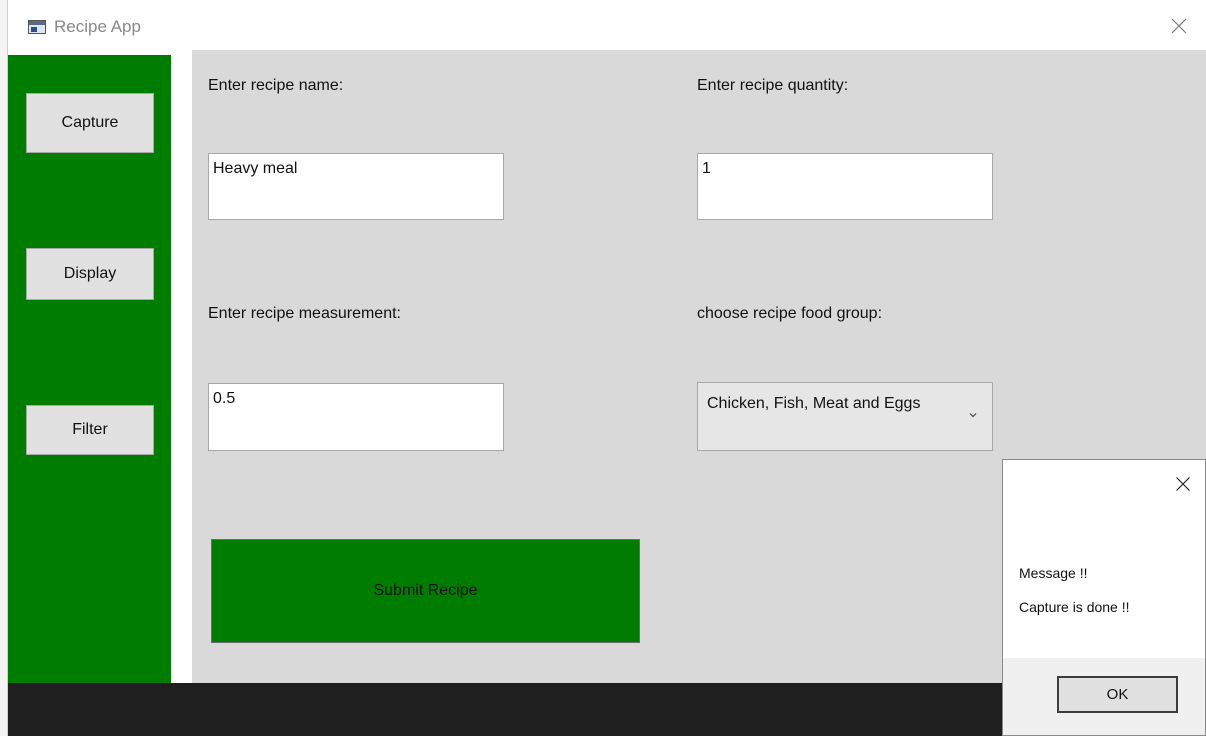  Describe the element at coordinates (1053, 573) in the screenshot. I see `dialog-heading: Message !!` at that location.